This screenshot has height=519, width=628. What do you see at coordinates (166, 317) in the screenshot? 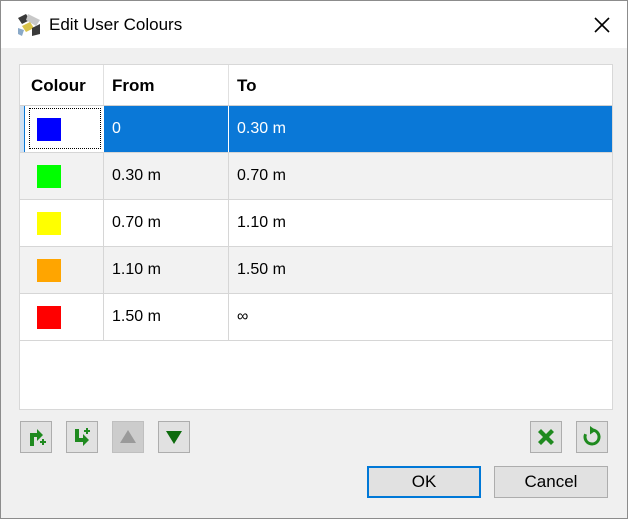
I see `from-cell: 1.50 m` at bounding box center [166, 317].